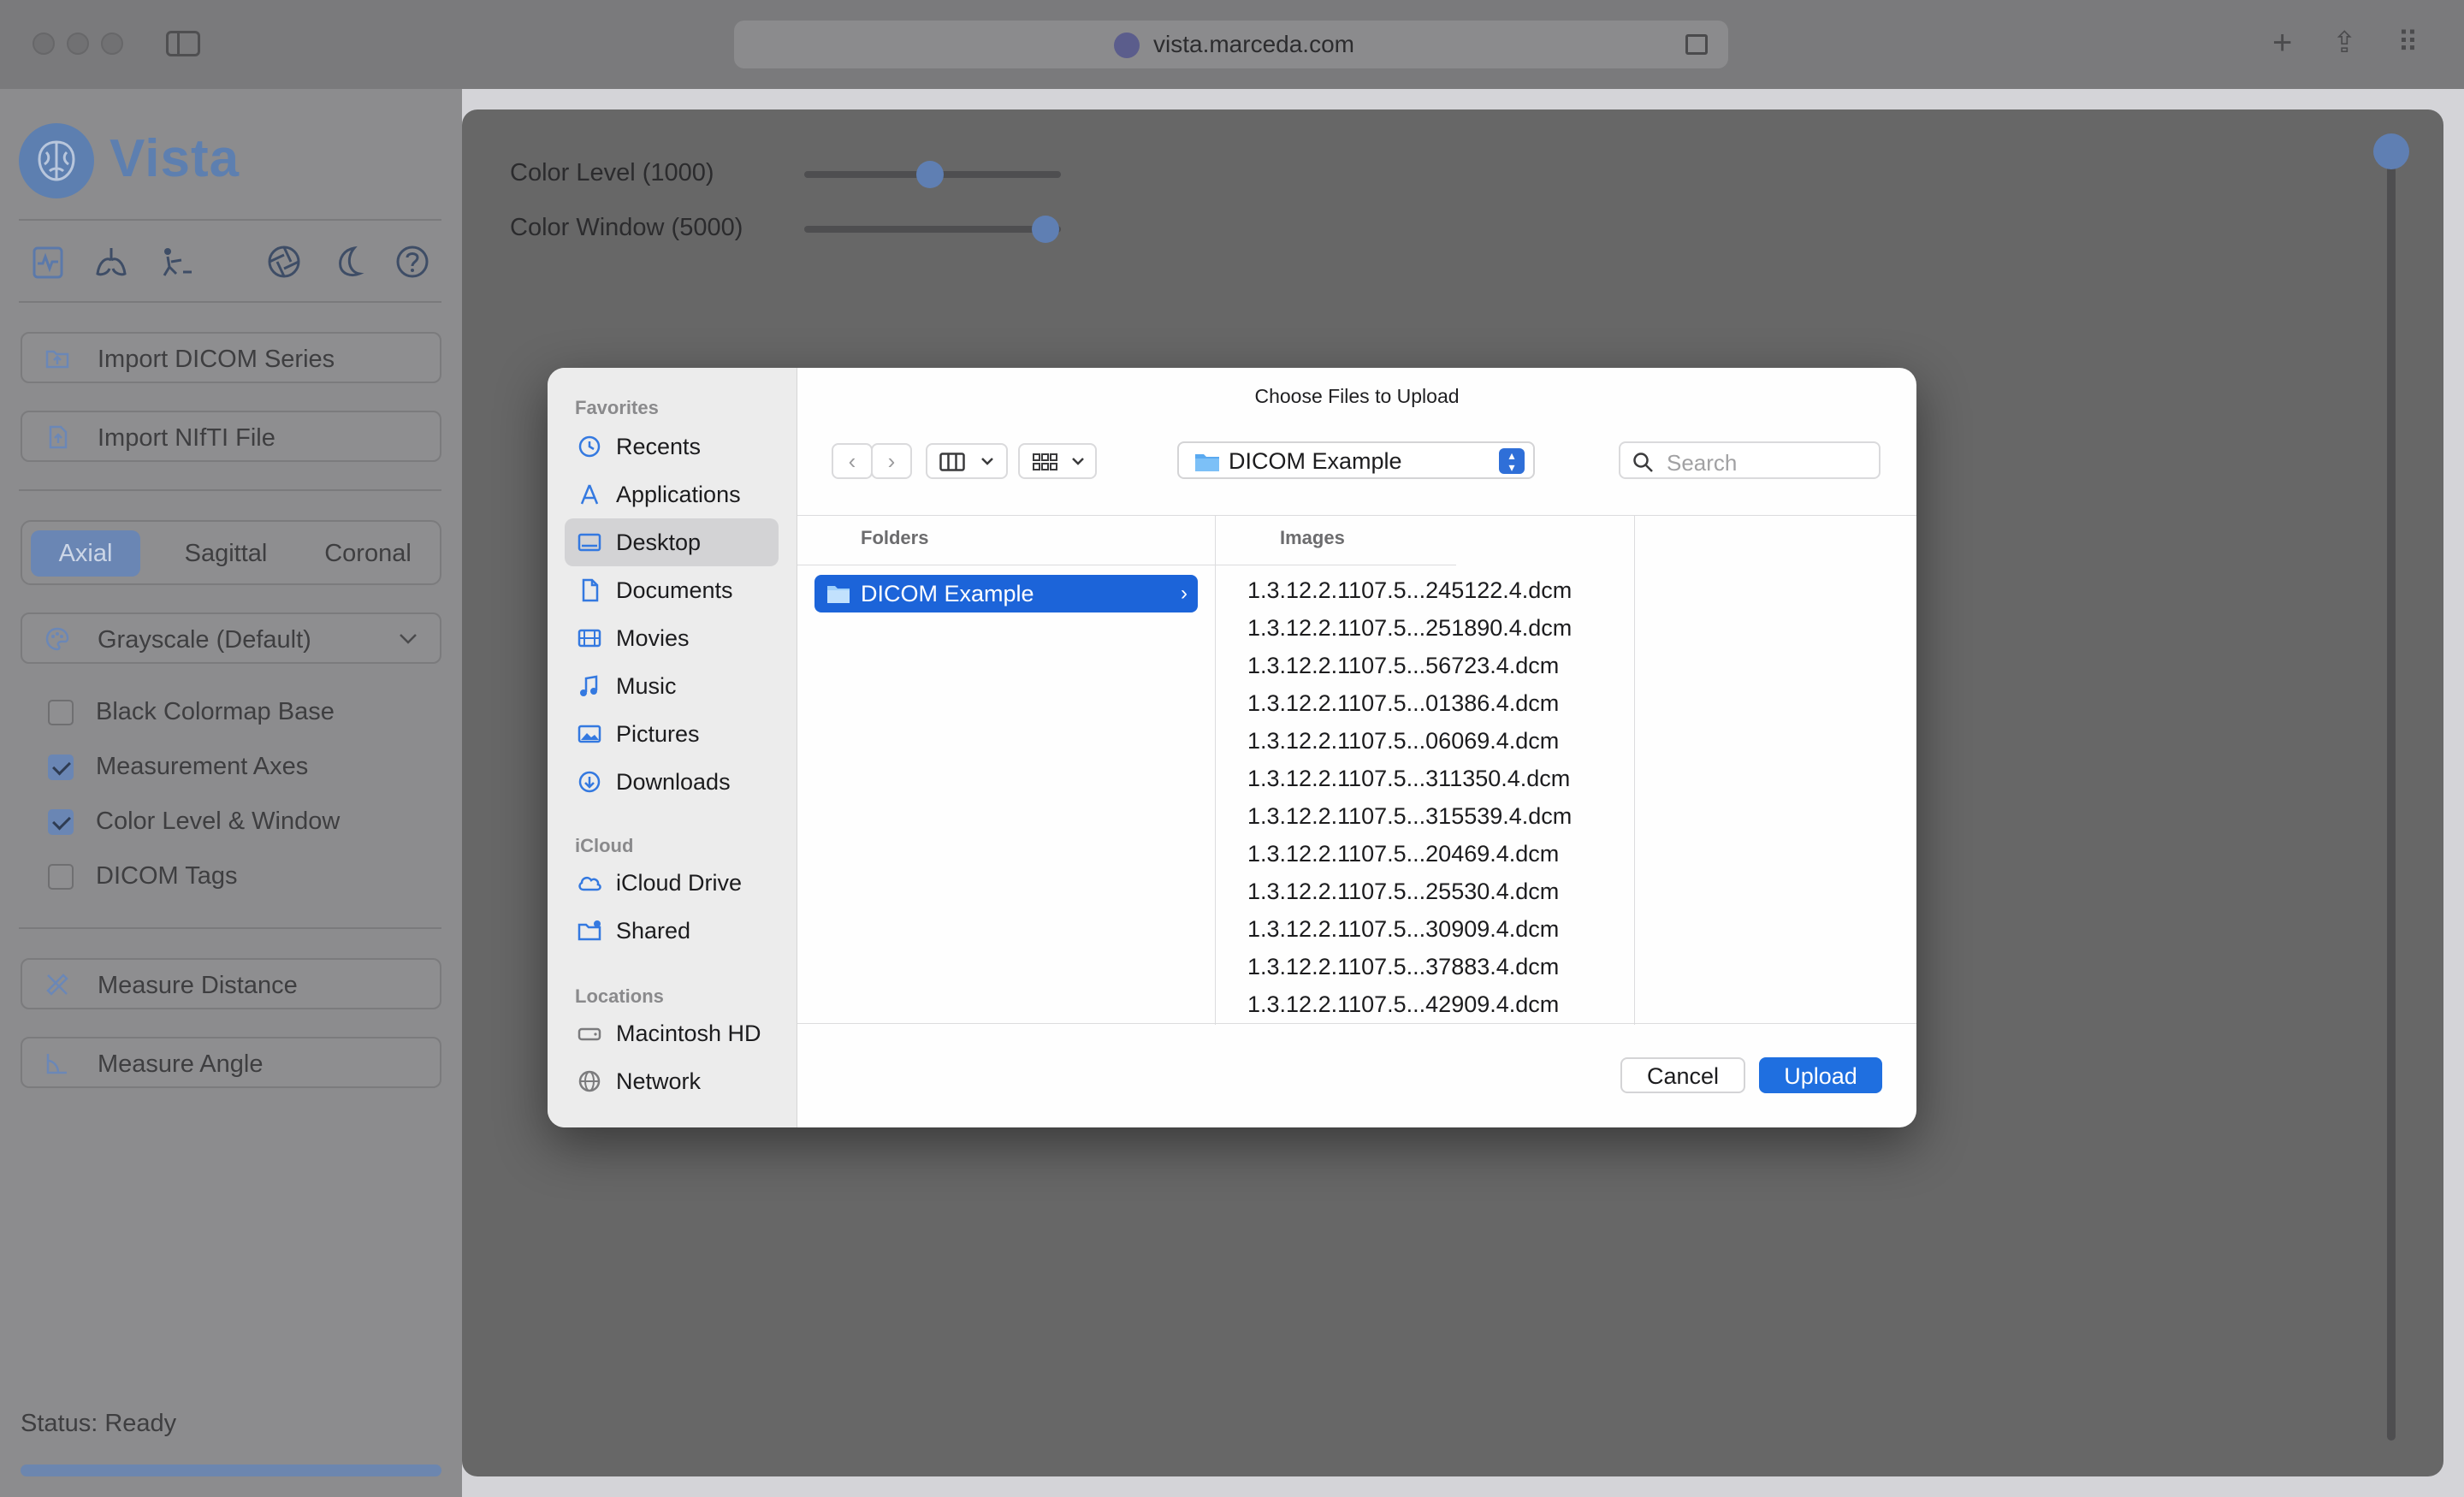 This screenshot has width=2464, height=1497. What do you see at coordinates (176, 262) in the screenshot?
I see `skeleton-icon` at bounding box center [176, 262].